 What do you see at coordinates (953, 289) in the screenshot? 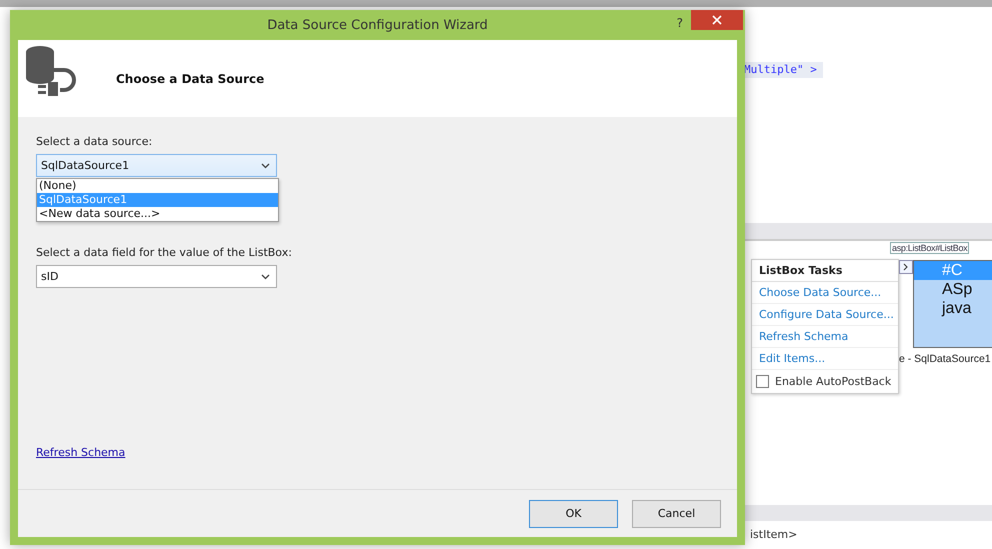
I see `listbox-item: ASp` at bounding box center [953, 289].